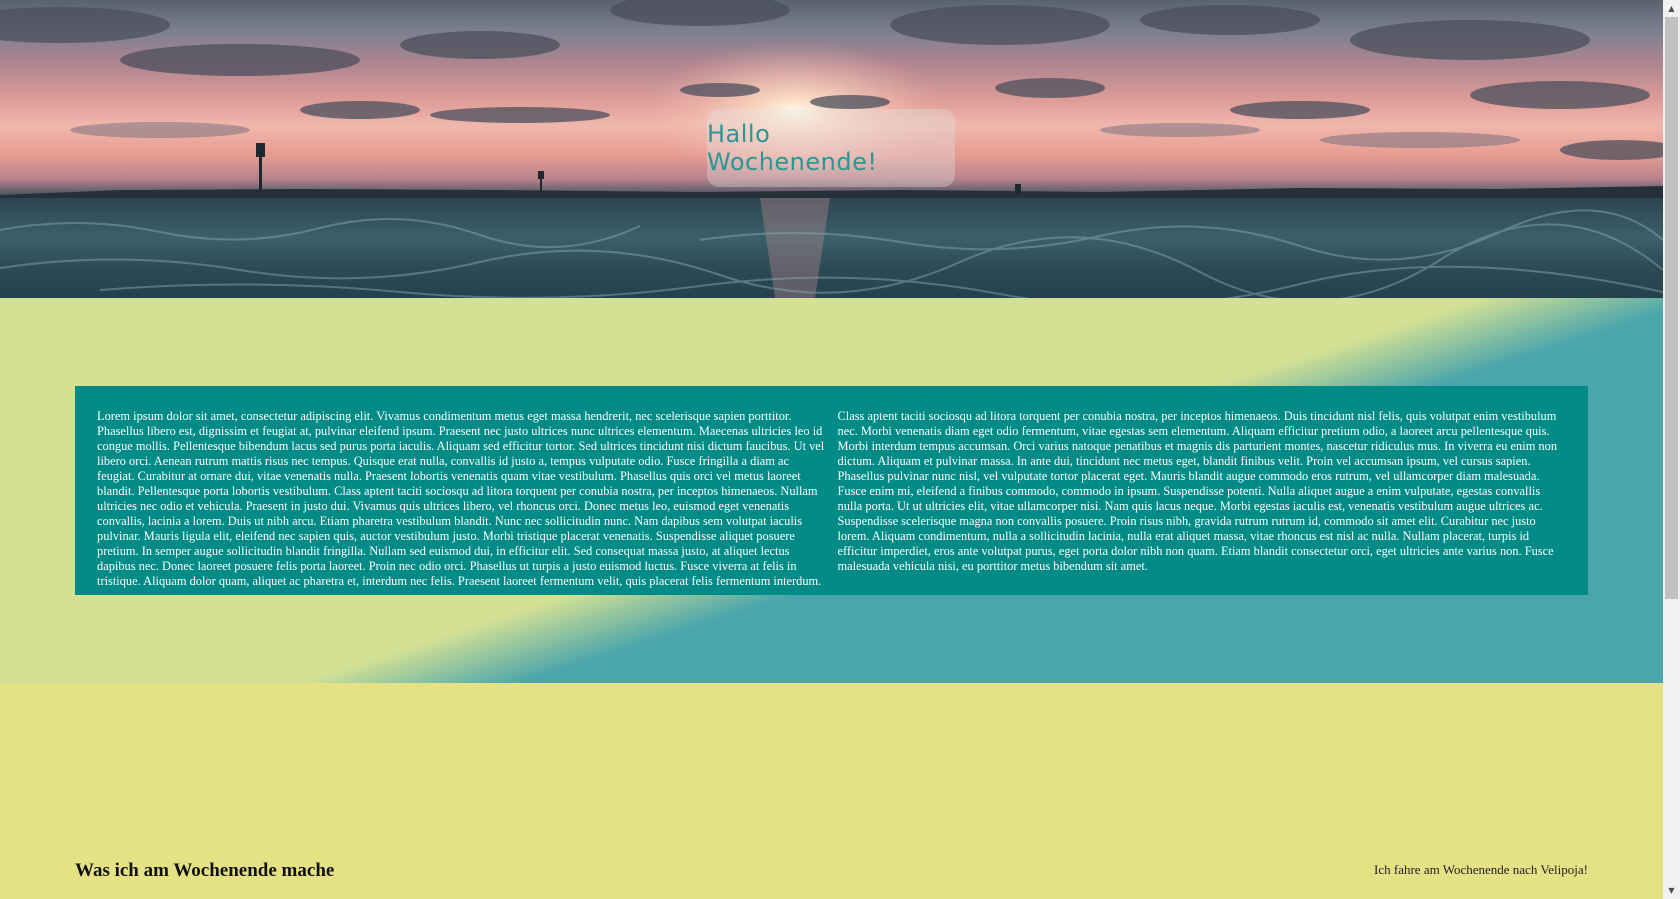 This screenshot has height=899, width=1680. I want to click on hero-title-box: Hallo Wochenende!, so click(831, 148).